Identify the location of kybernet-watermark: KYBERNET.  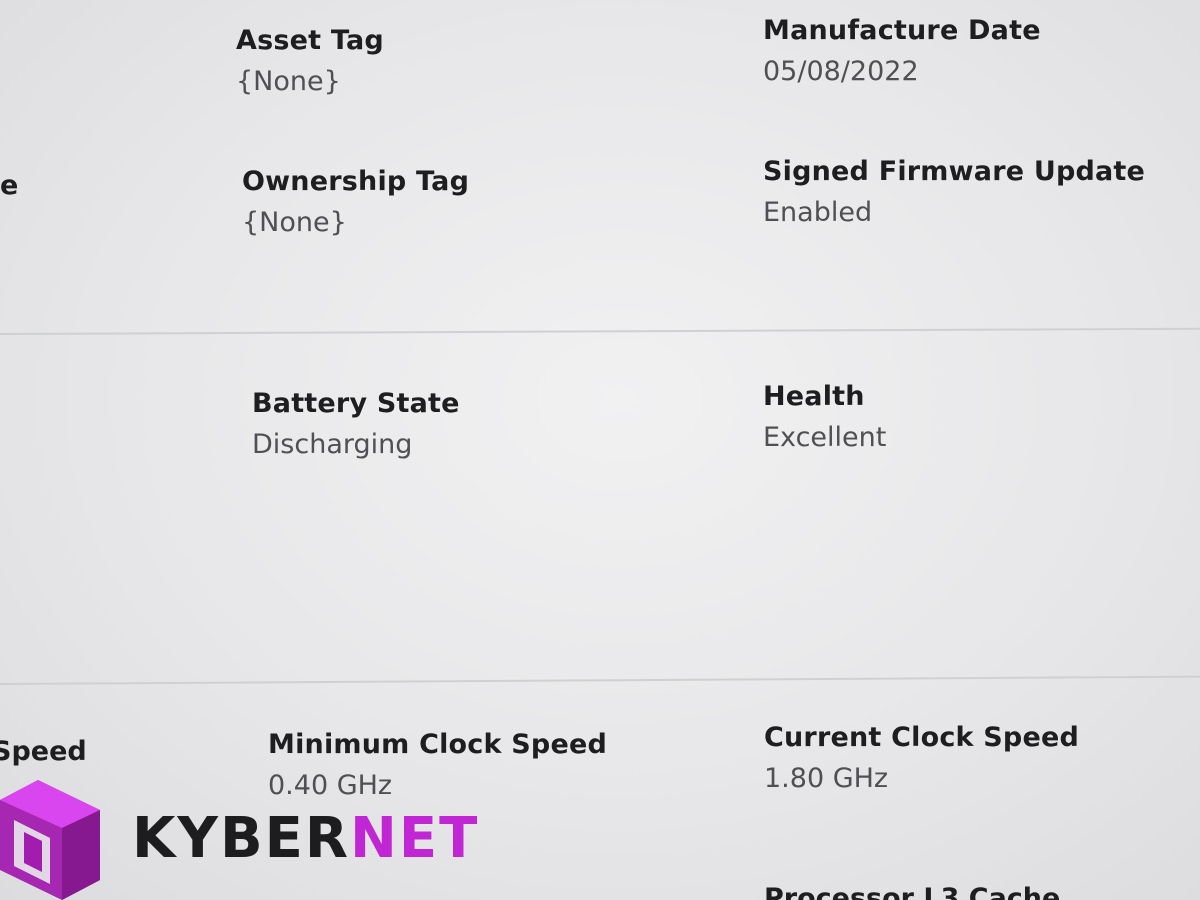
(238, 840).